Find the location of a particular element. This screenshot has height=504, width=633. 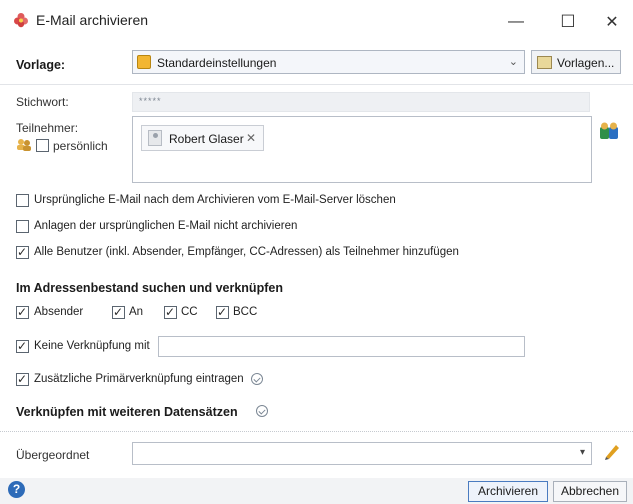

template-folder-icon is located at coordinates (144, 62).